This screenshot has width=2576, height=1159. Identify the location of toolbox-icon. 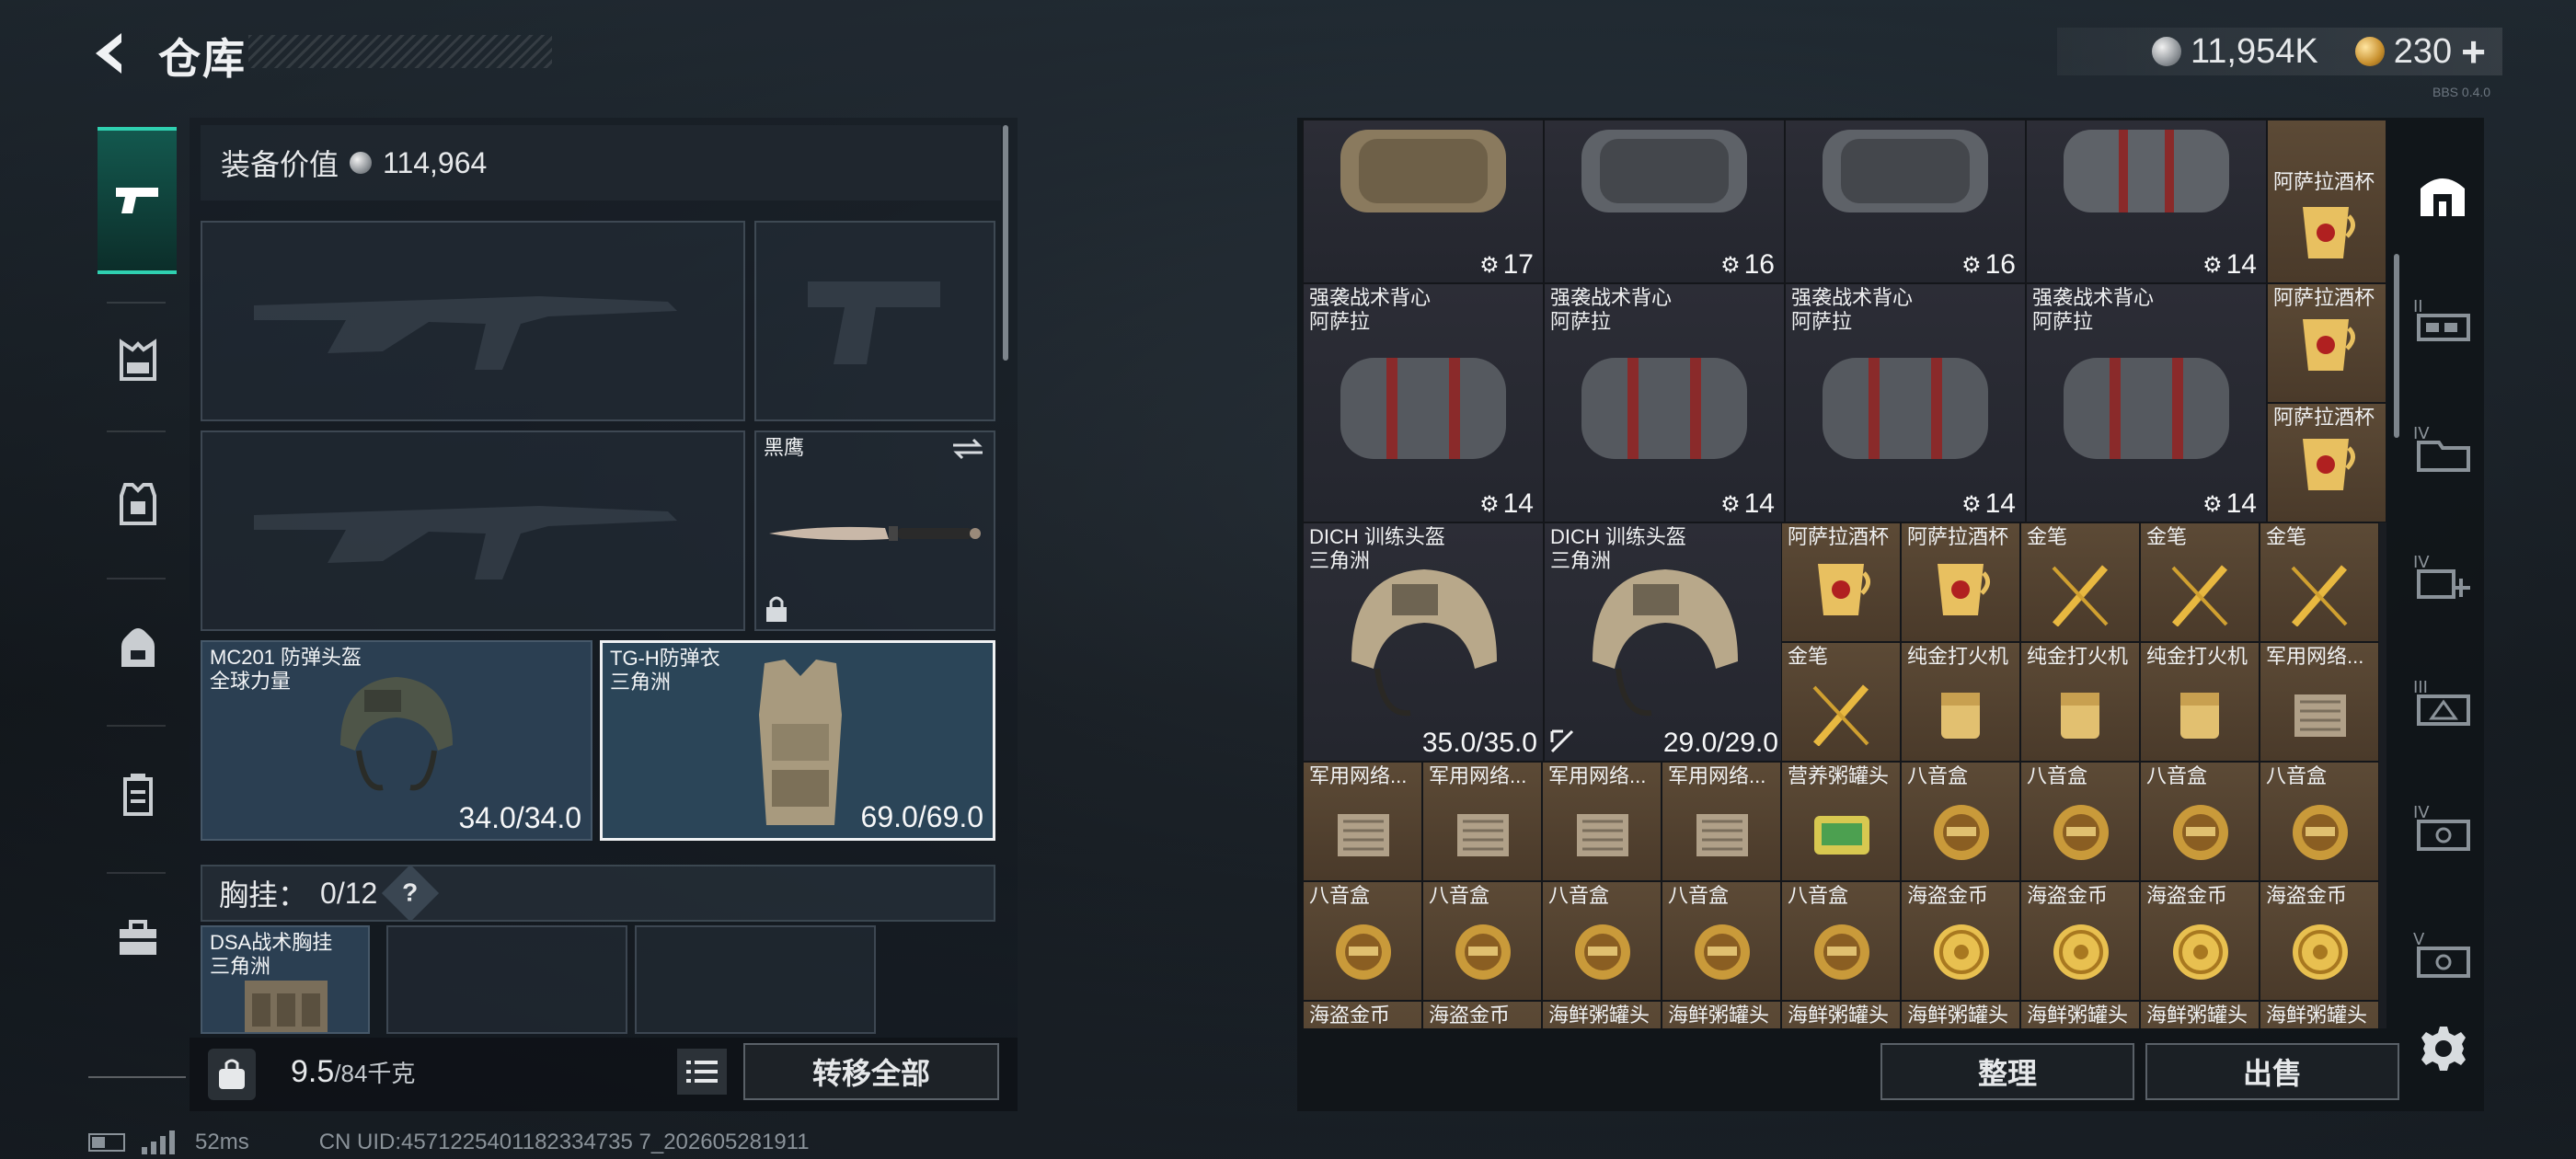
(138, 937).